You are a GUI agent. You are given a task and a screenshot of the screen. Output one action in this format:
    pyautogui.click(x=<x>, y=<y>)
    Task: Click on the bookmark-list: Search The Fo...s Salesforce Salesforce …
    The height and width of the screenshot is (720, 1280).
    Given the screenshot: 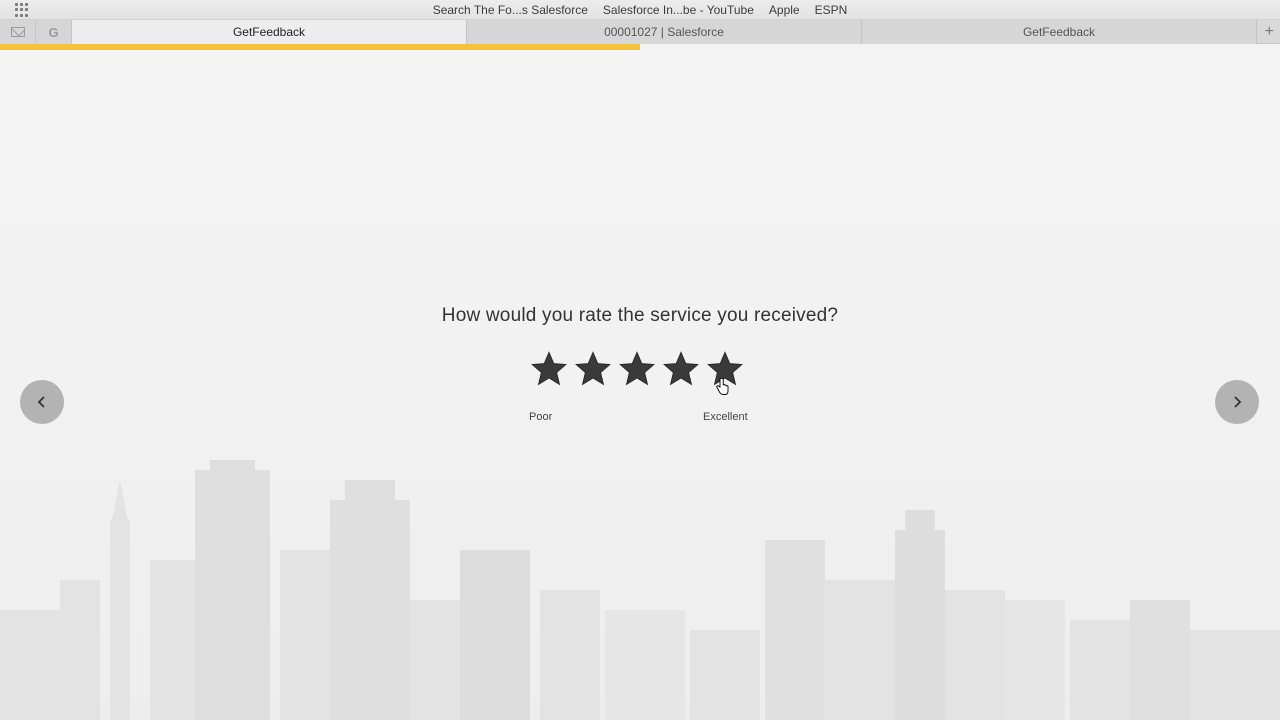 What is the action you would take?
    pyautogui.click(x=640, y=10)
    